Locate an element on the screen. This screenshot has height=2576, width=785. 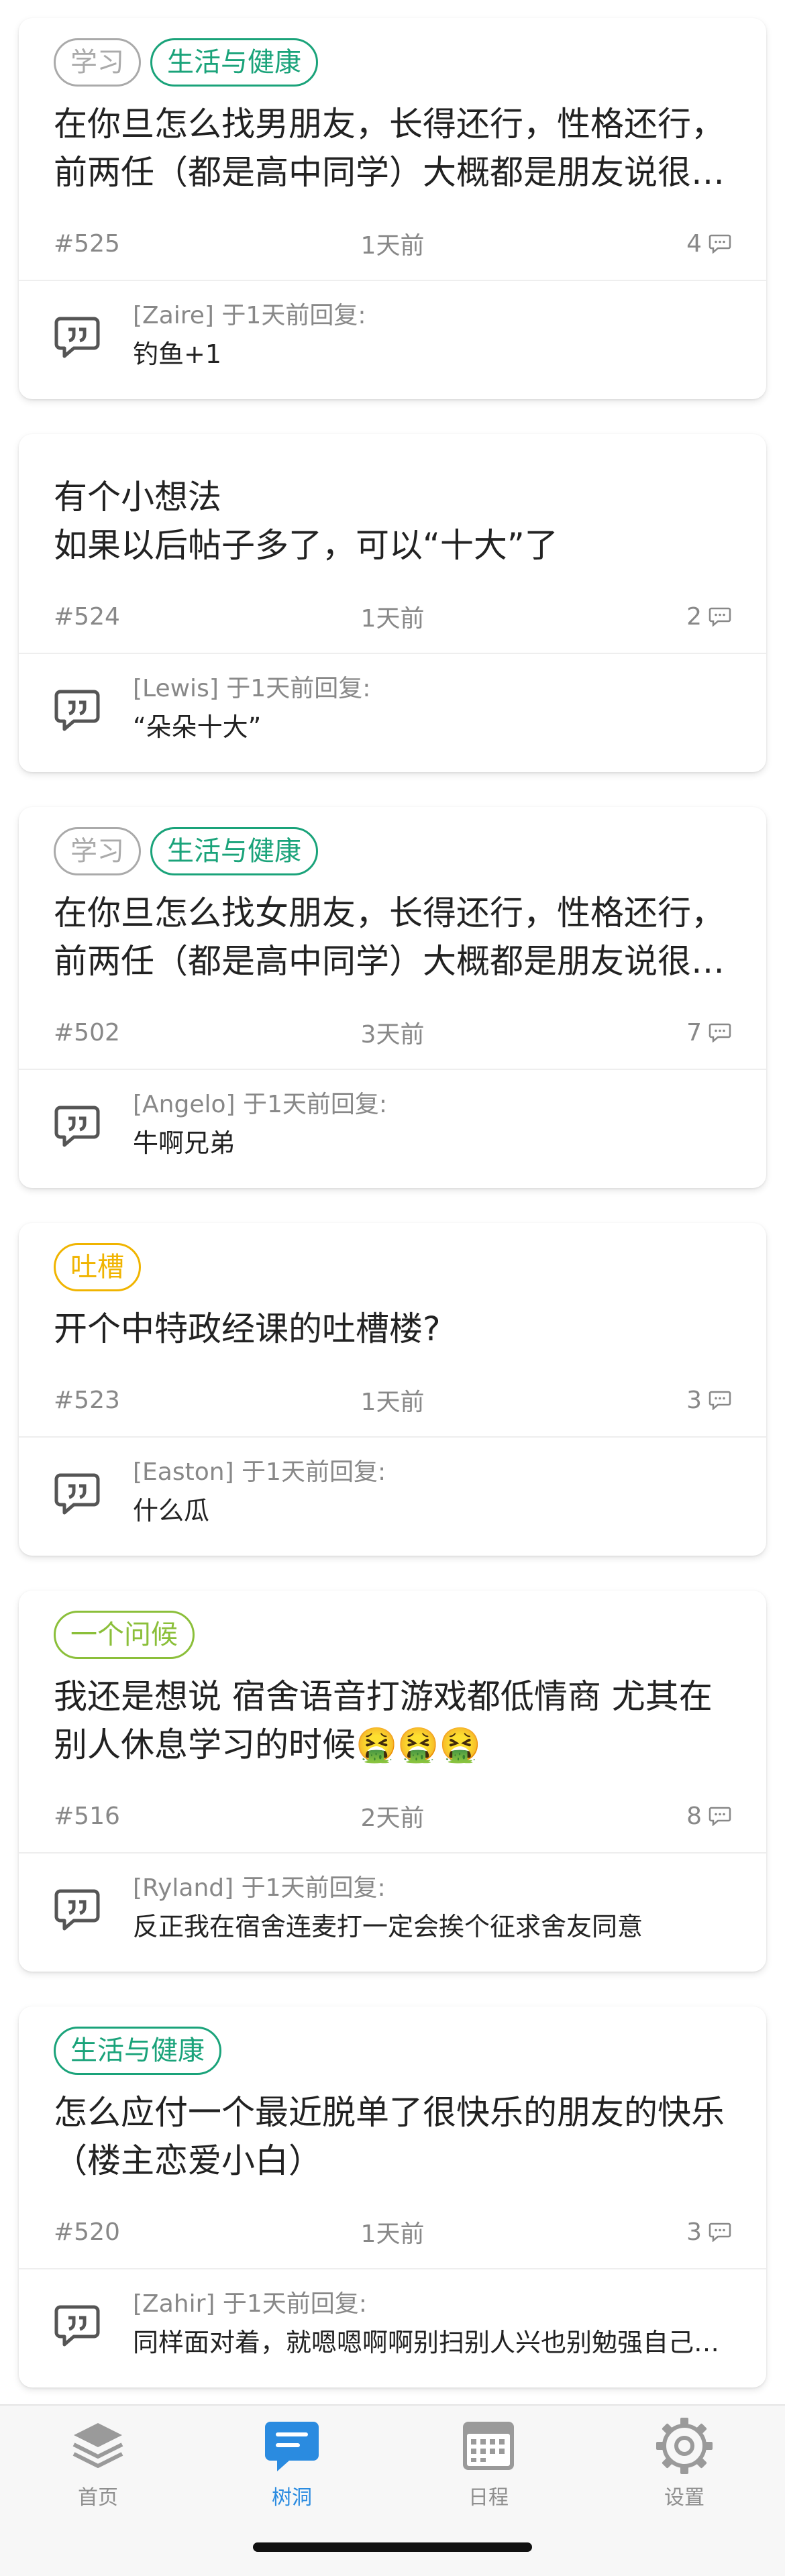
tab-settings-label: 设置 is located at coordinates (684, 2498).